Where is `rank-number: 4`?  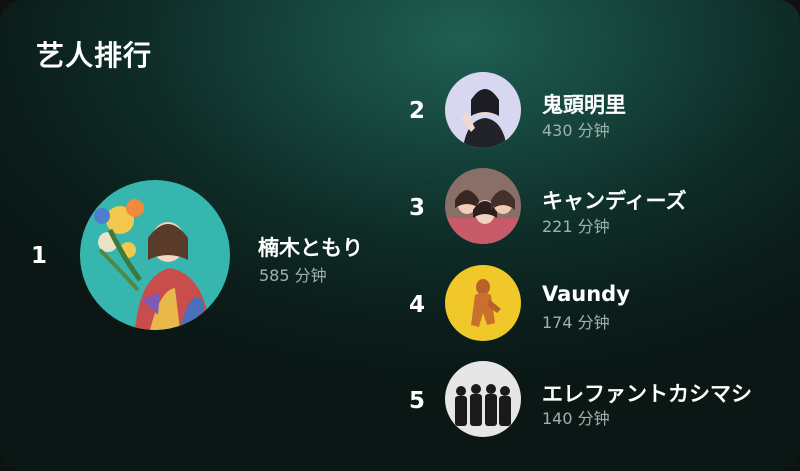 rank-number: 4 is located at coordinates (416, 305).